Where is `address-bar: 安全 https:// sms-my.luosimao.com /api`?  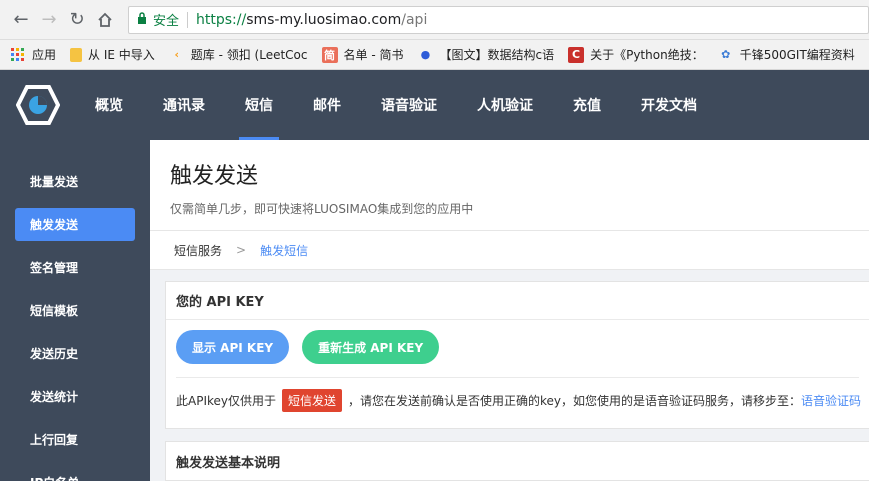
address-bar: 安全 https:// sms-my.luosimao.com /api is located at coordinates (498, 19).